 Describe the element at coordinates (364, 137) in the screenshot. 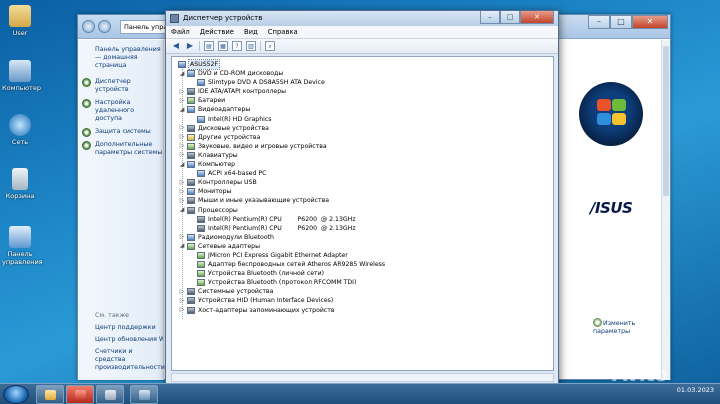

I see `tree-category: ▷ Другие устройства` at that location.